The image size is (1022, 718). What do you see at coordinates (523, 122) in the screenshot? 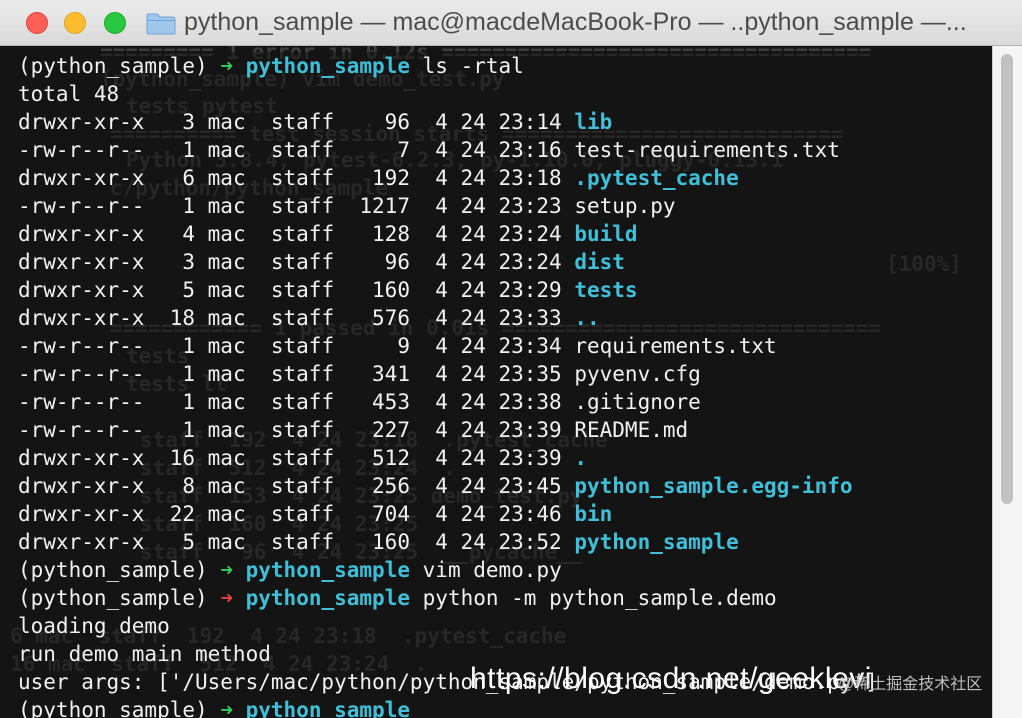
I see `file-time: 23:14` at bounding box center [523, 122].